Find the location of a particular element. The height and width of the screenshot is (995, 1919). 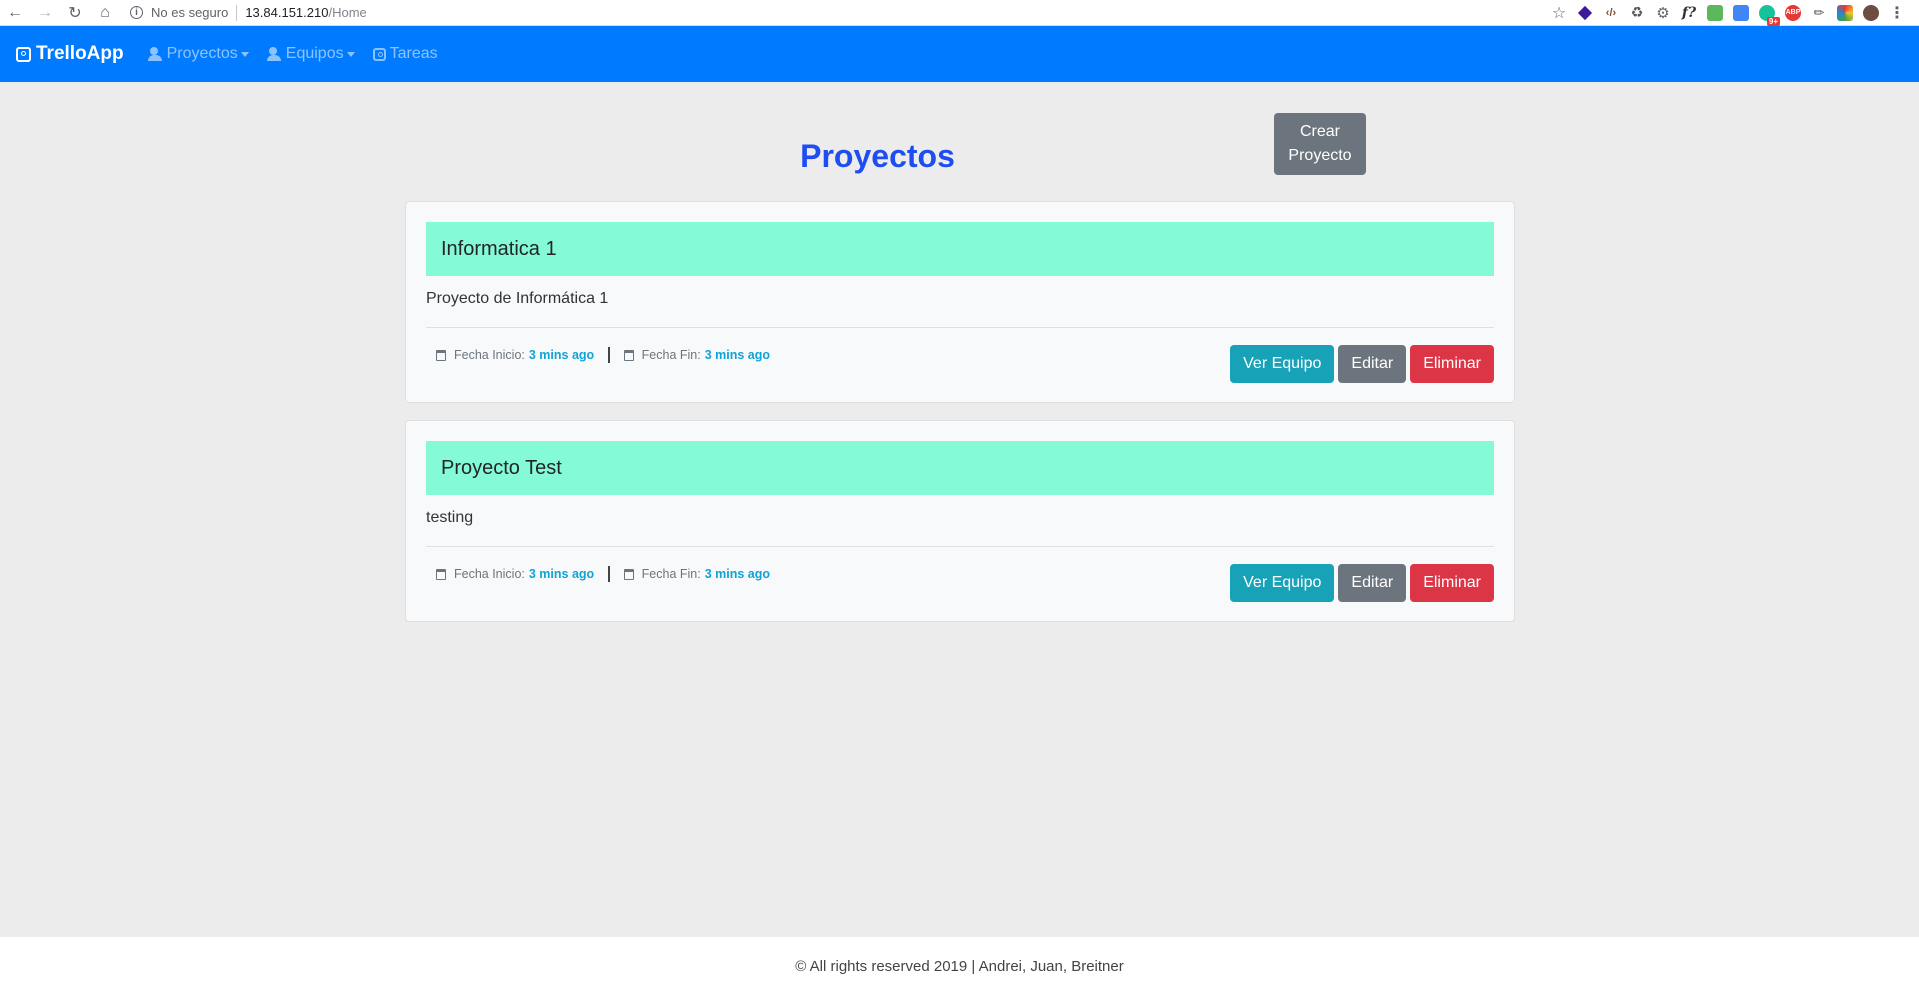

bookmark-star-icon: ☆ is located at coordinates (1559, 13).